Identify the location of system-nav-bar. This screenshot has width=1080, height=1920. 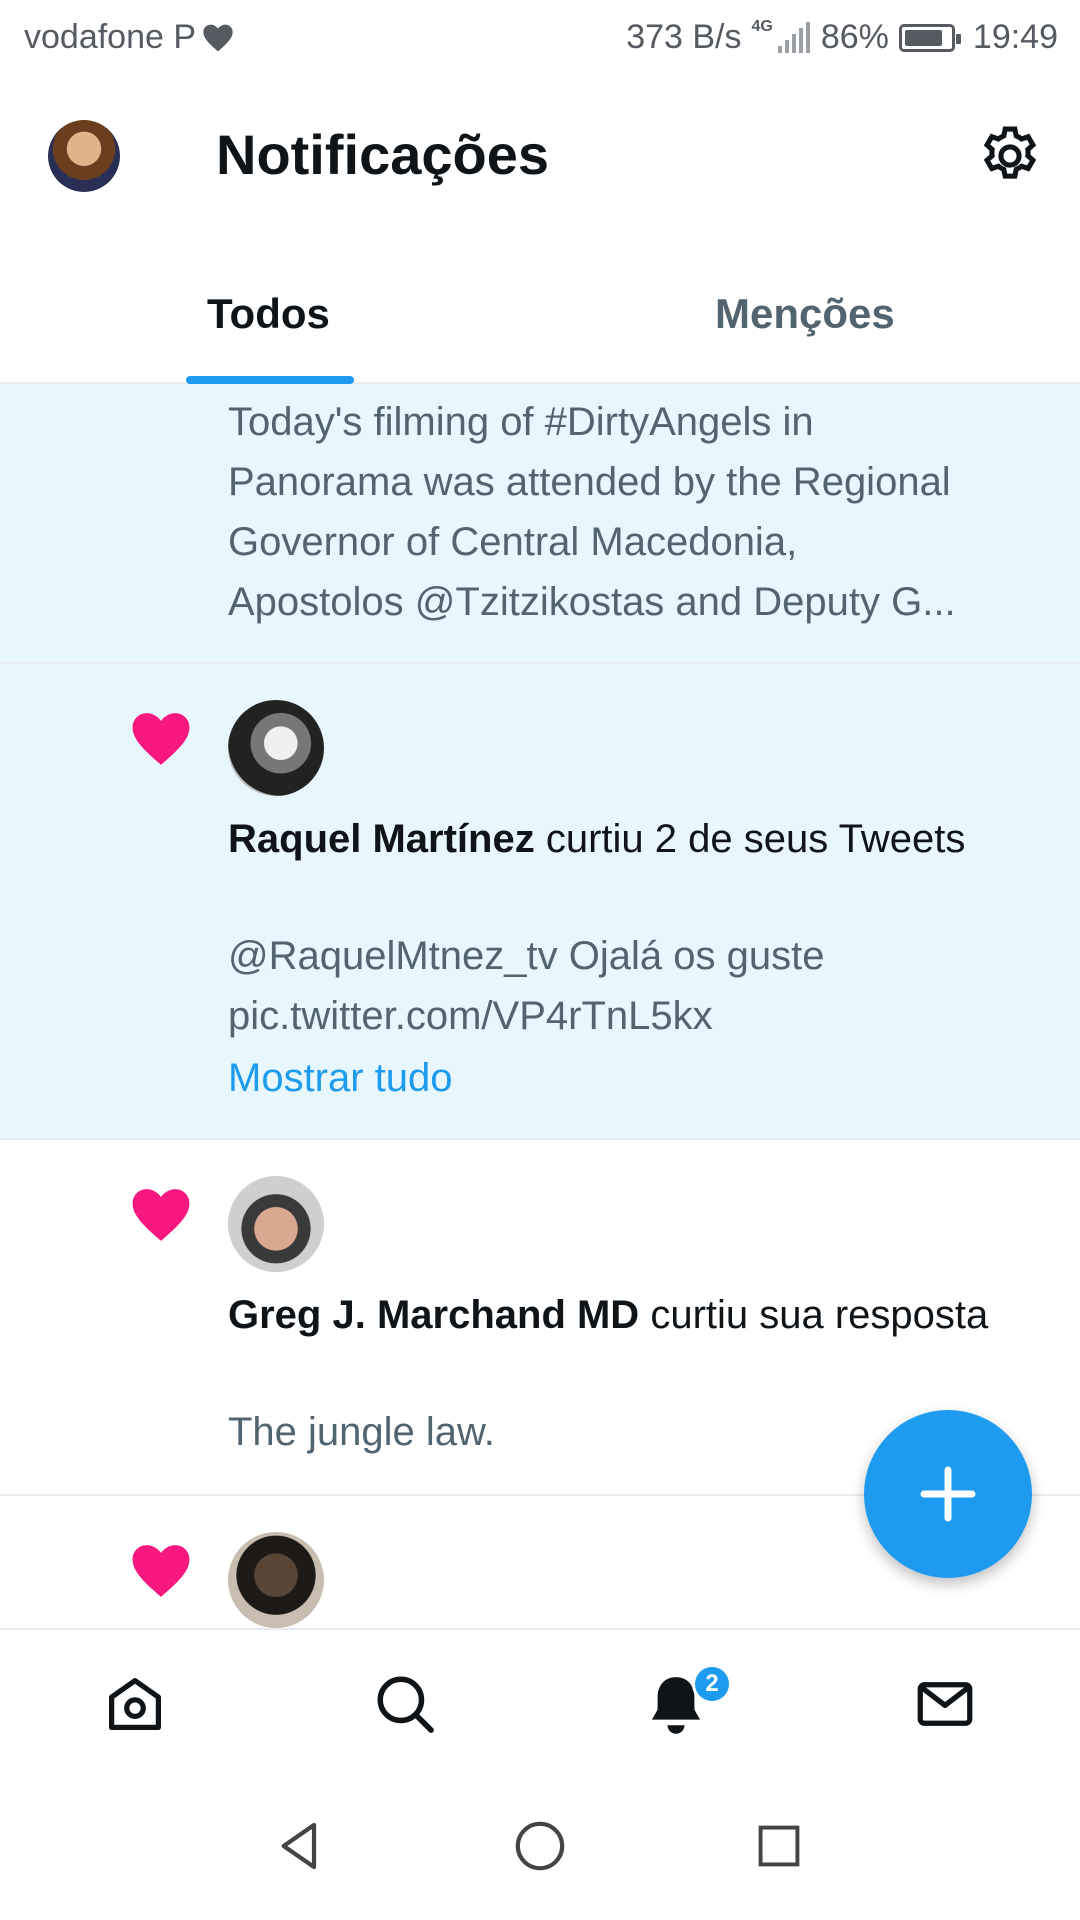
(540, 1848).